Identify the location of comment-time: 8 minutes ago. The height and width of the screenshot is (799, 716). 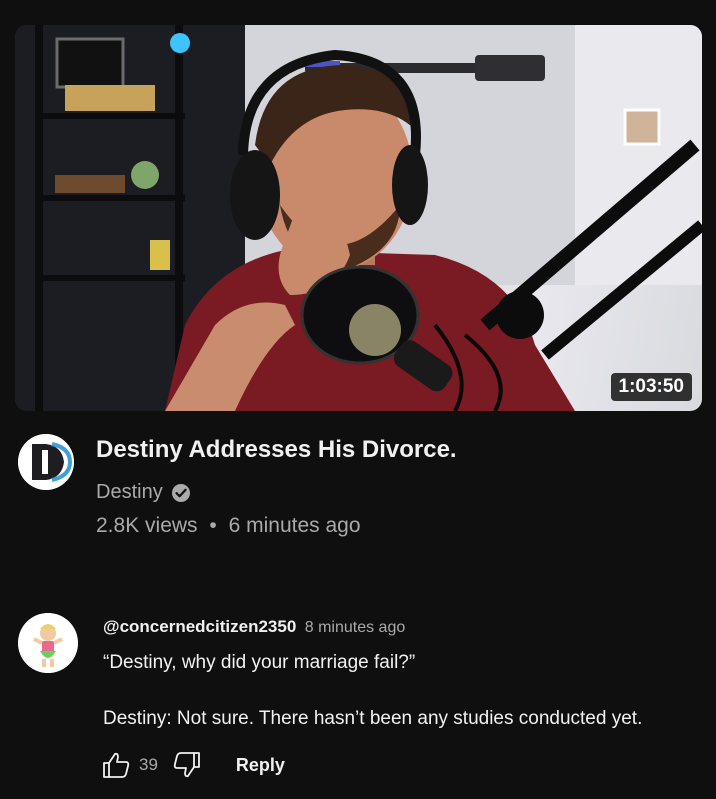
(355, 627).